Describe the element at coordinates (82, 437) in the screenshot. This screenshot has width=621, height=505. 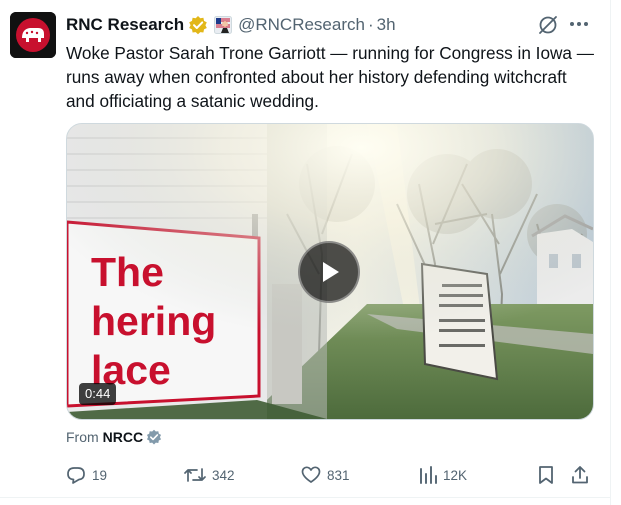
I see `source-prefix: From` at that location.